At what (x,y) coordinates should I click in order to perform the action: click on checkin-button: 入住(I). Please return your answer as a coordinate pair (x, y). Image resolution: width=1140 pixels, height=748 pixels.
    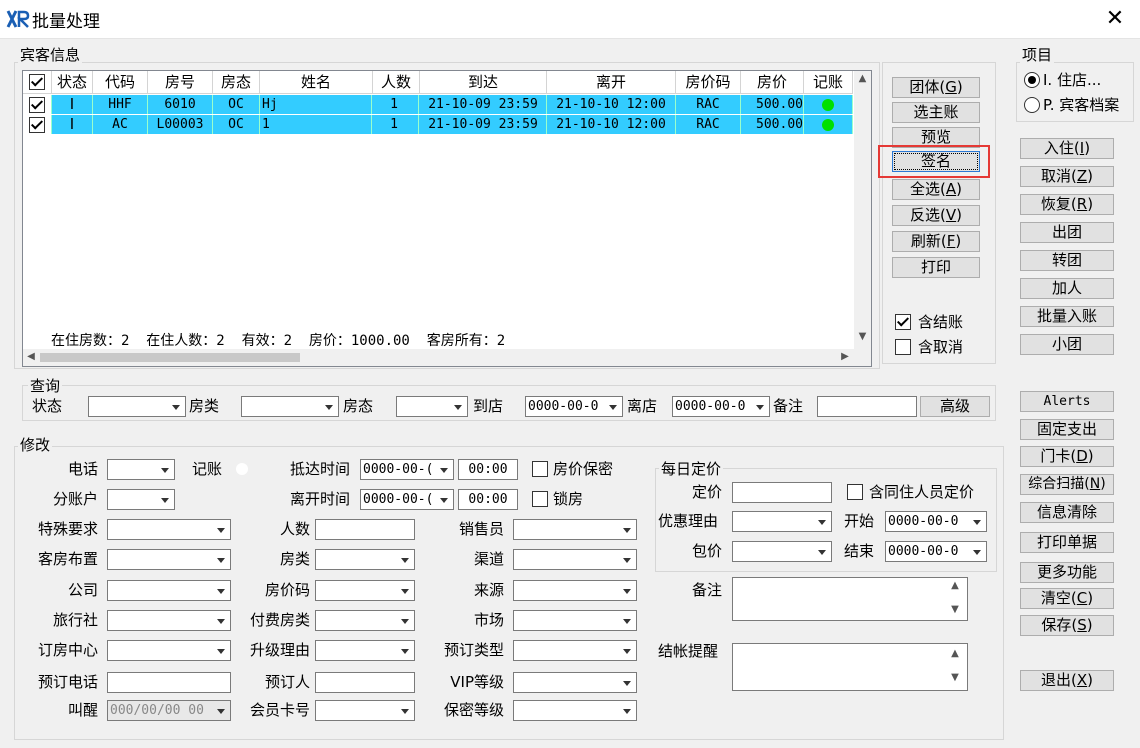
    Looking at the image, I should click on (1067, 148).